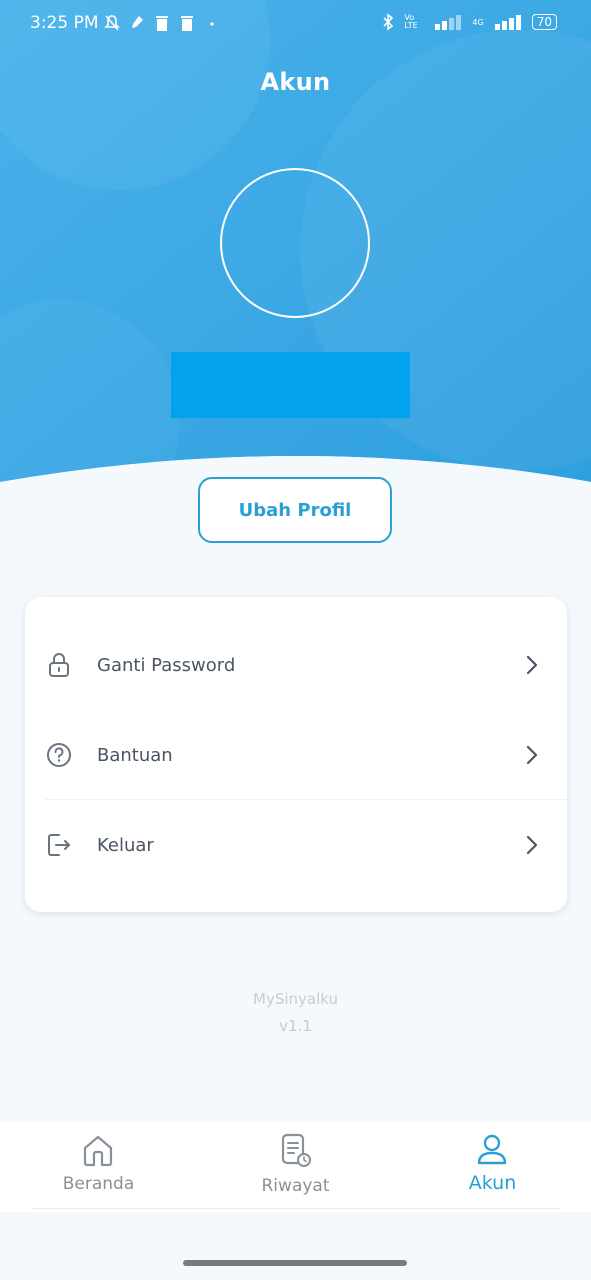 Image resolution: width=591 pixels, height=1280 pixels. Describe the element at coordinates (212, 24) in the screenshot. I see `dot-icon` at that location.